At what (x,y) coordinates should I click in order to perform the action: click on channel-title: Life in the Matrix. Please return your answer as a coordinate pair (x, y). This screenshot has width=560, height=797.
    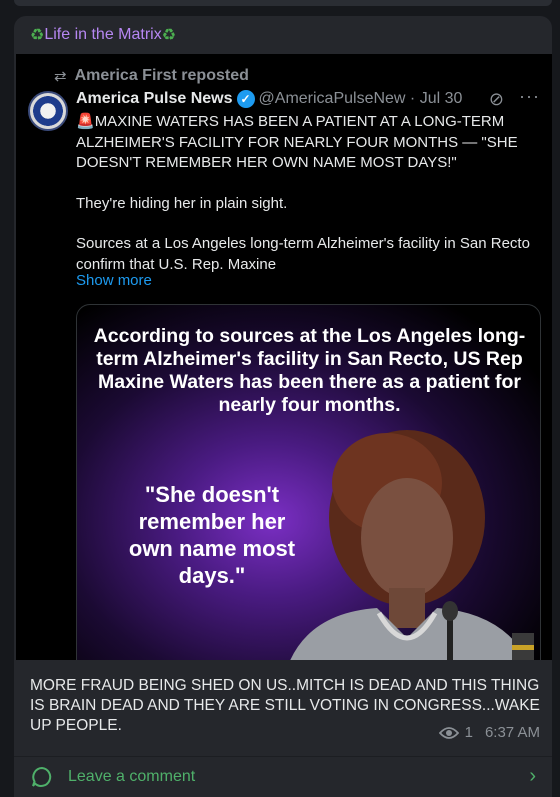
    Looking at the image, I should click on (103, 34).